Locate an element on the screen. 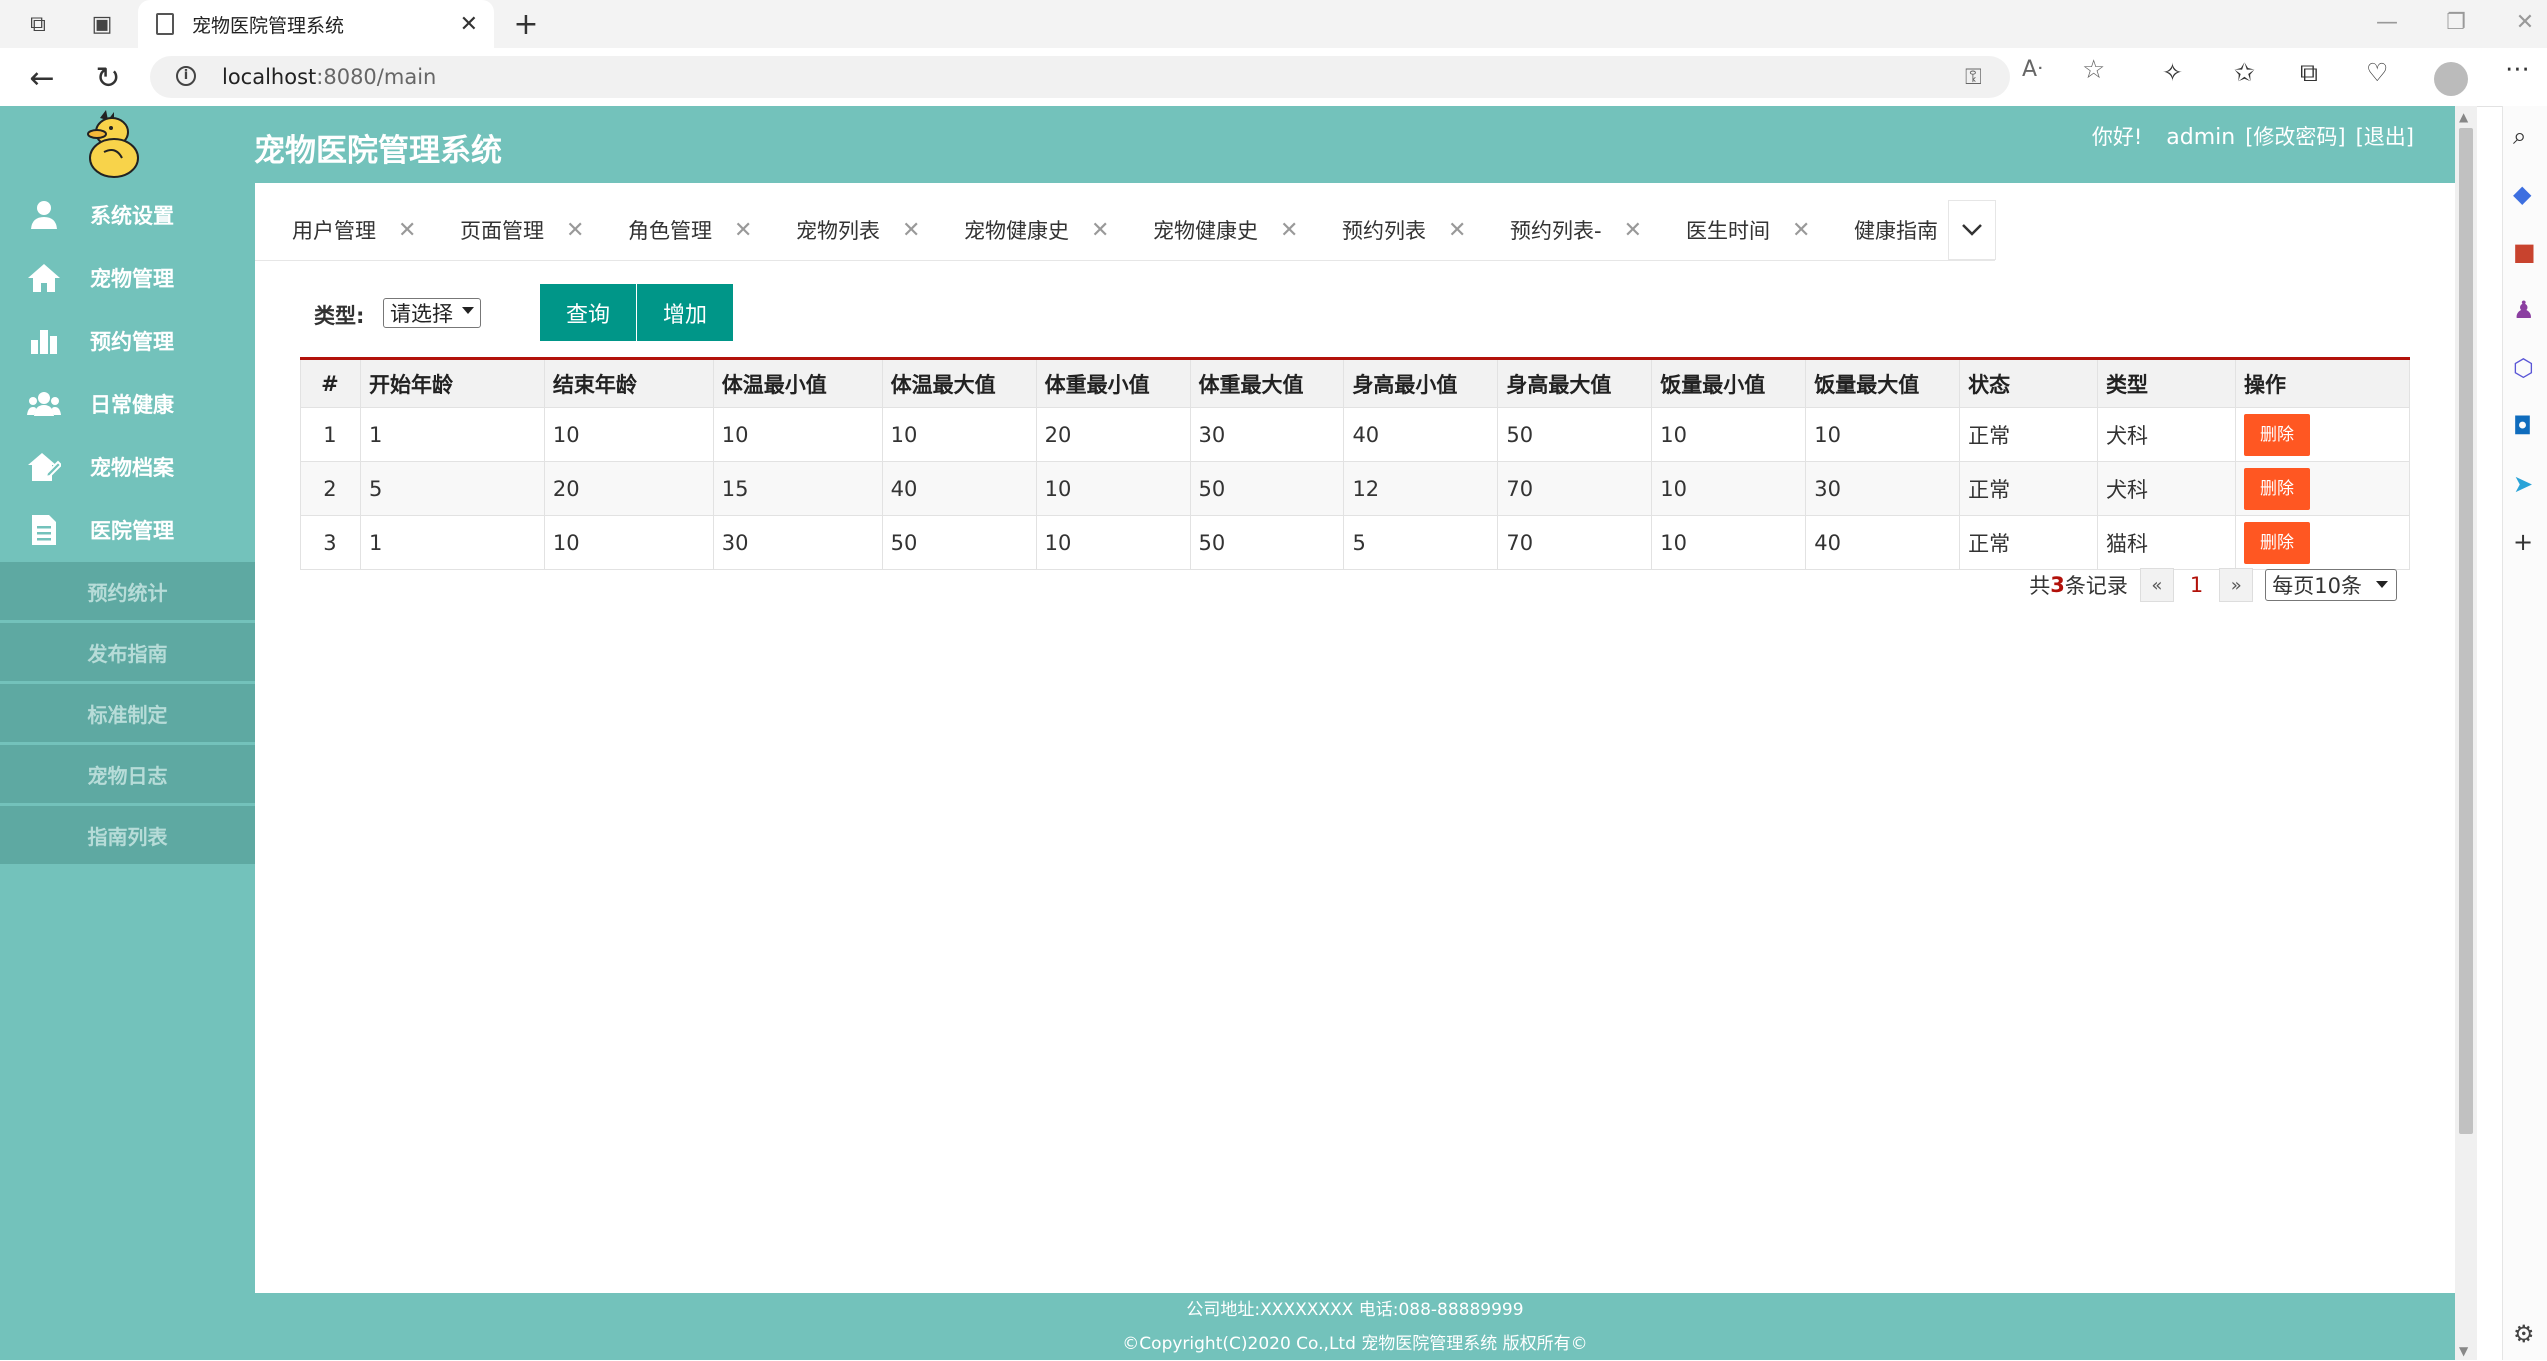 This screenshot has width=2547, height=1361. tab-pet-health-history: 宠物健康史 ✕ is located at coordinates (1036, 230).